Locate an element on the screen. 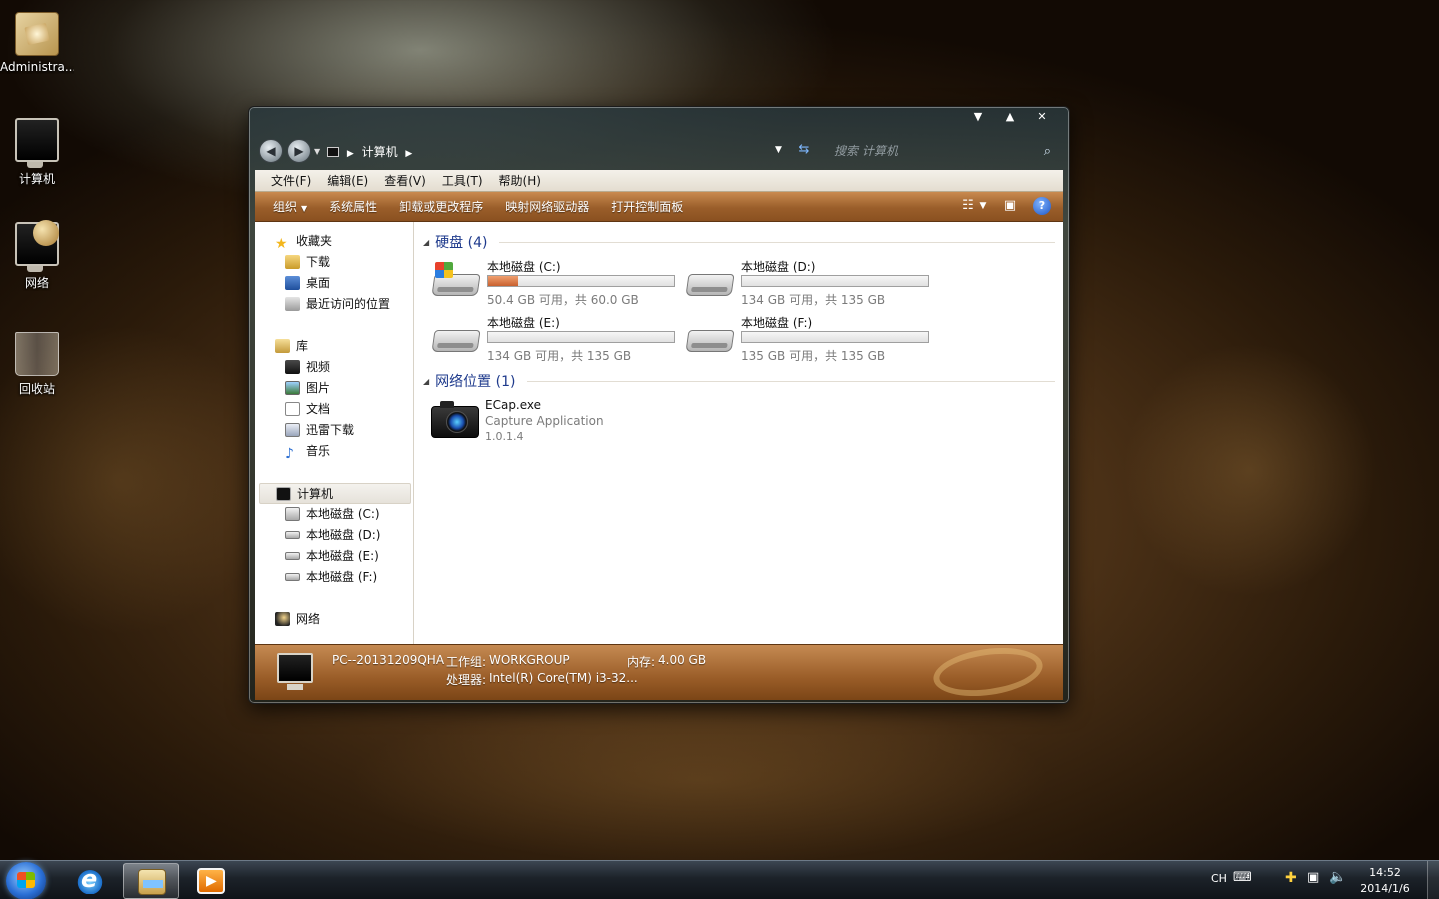  nav-label: 本地磁盘 (F:) is located at coordinates (342, 577).